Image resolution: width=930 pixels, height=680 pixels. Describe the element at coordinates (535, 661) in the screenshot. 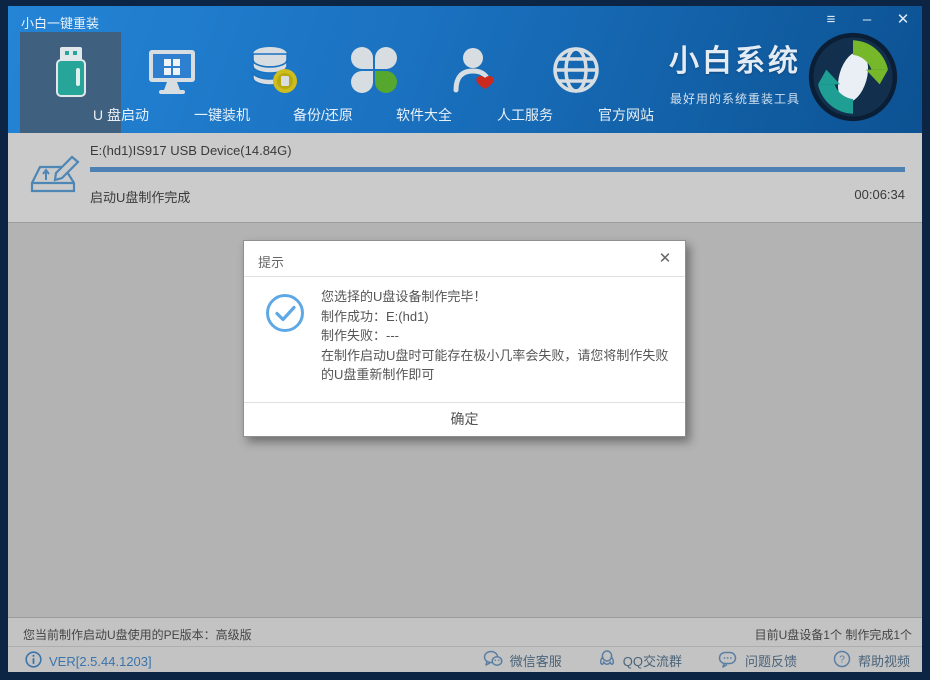

I see `footer-link-label: 微信客服` at that location.